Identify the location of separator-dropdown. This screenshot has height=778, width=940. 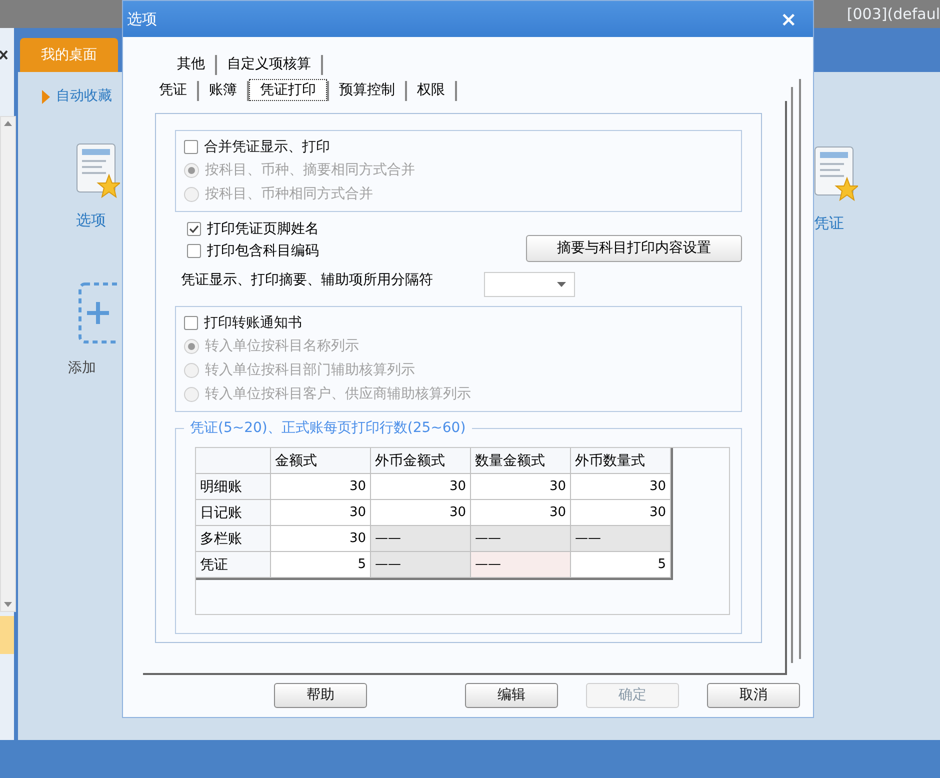
(529, 284).